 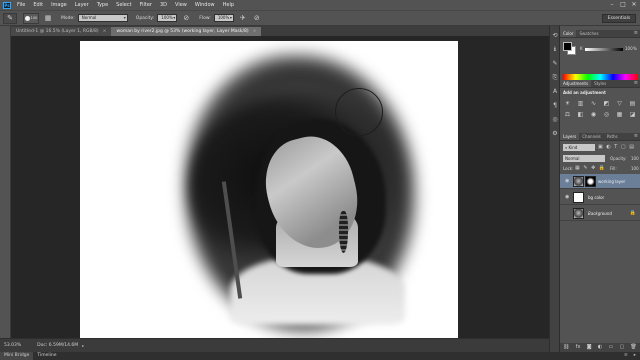 I want to click on maximize-button: □, so click(x=623, y=4).